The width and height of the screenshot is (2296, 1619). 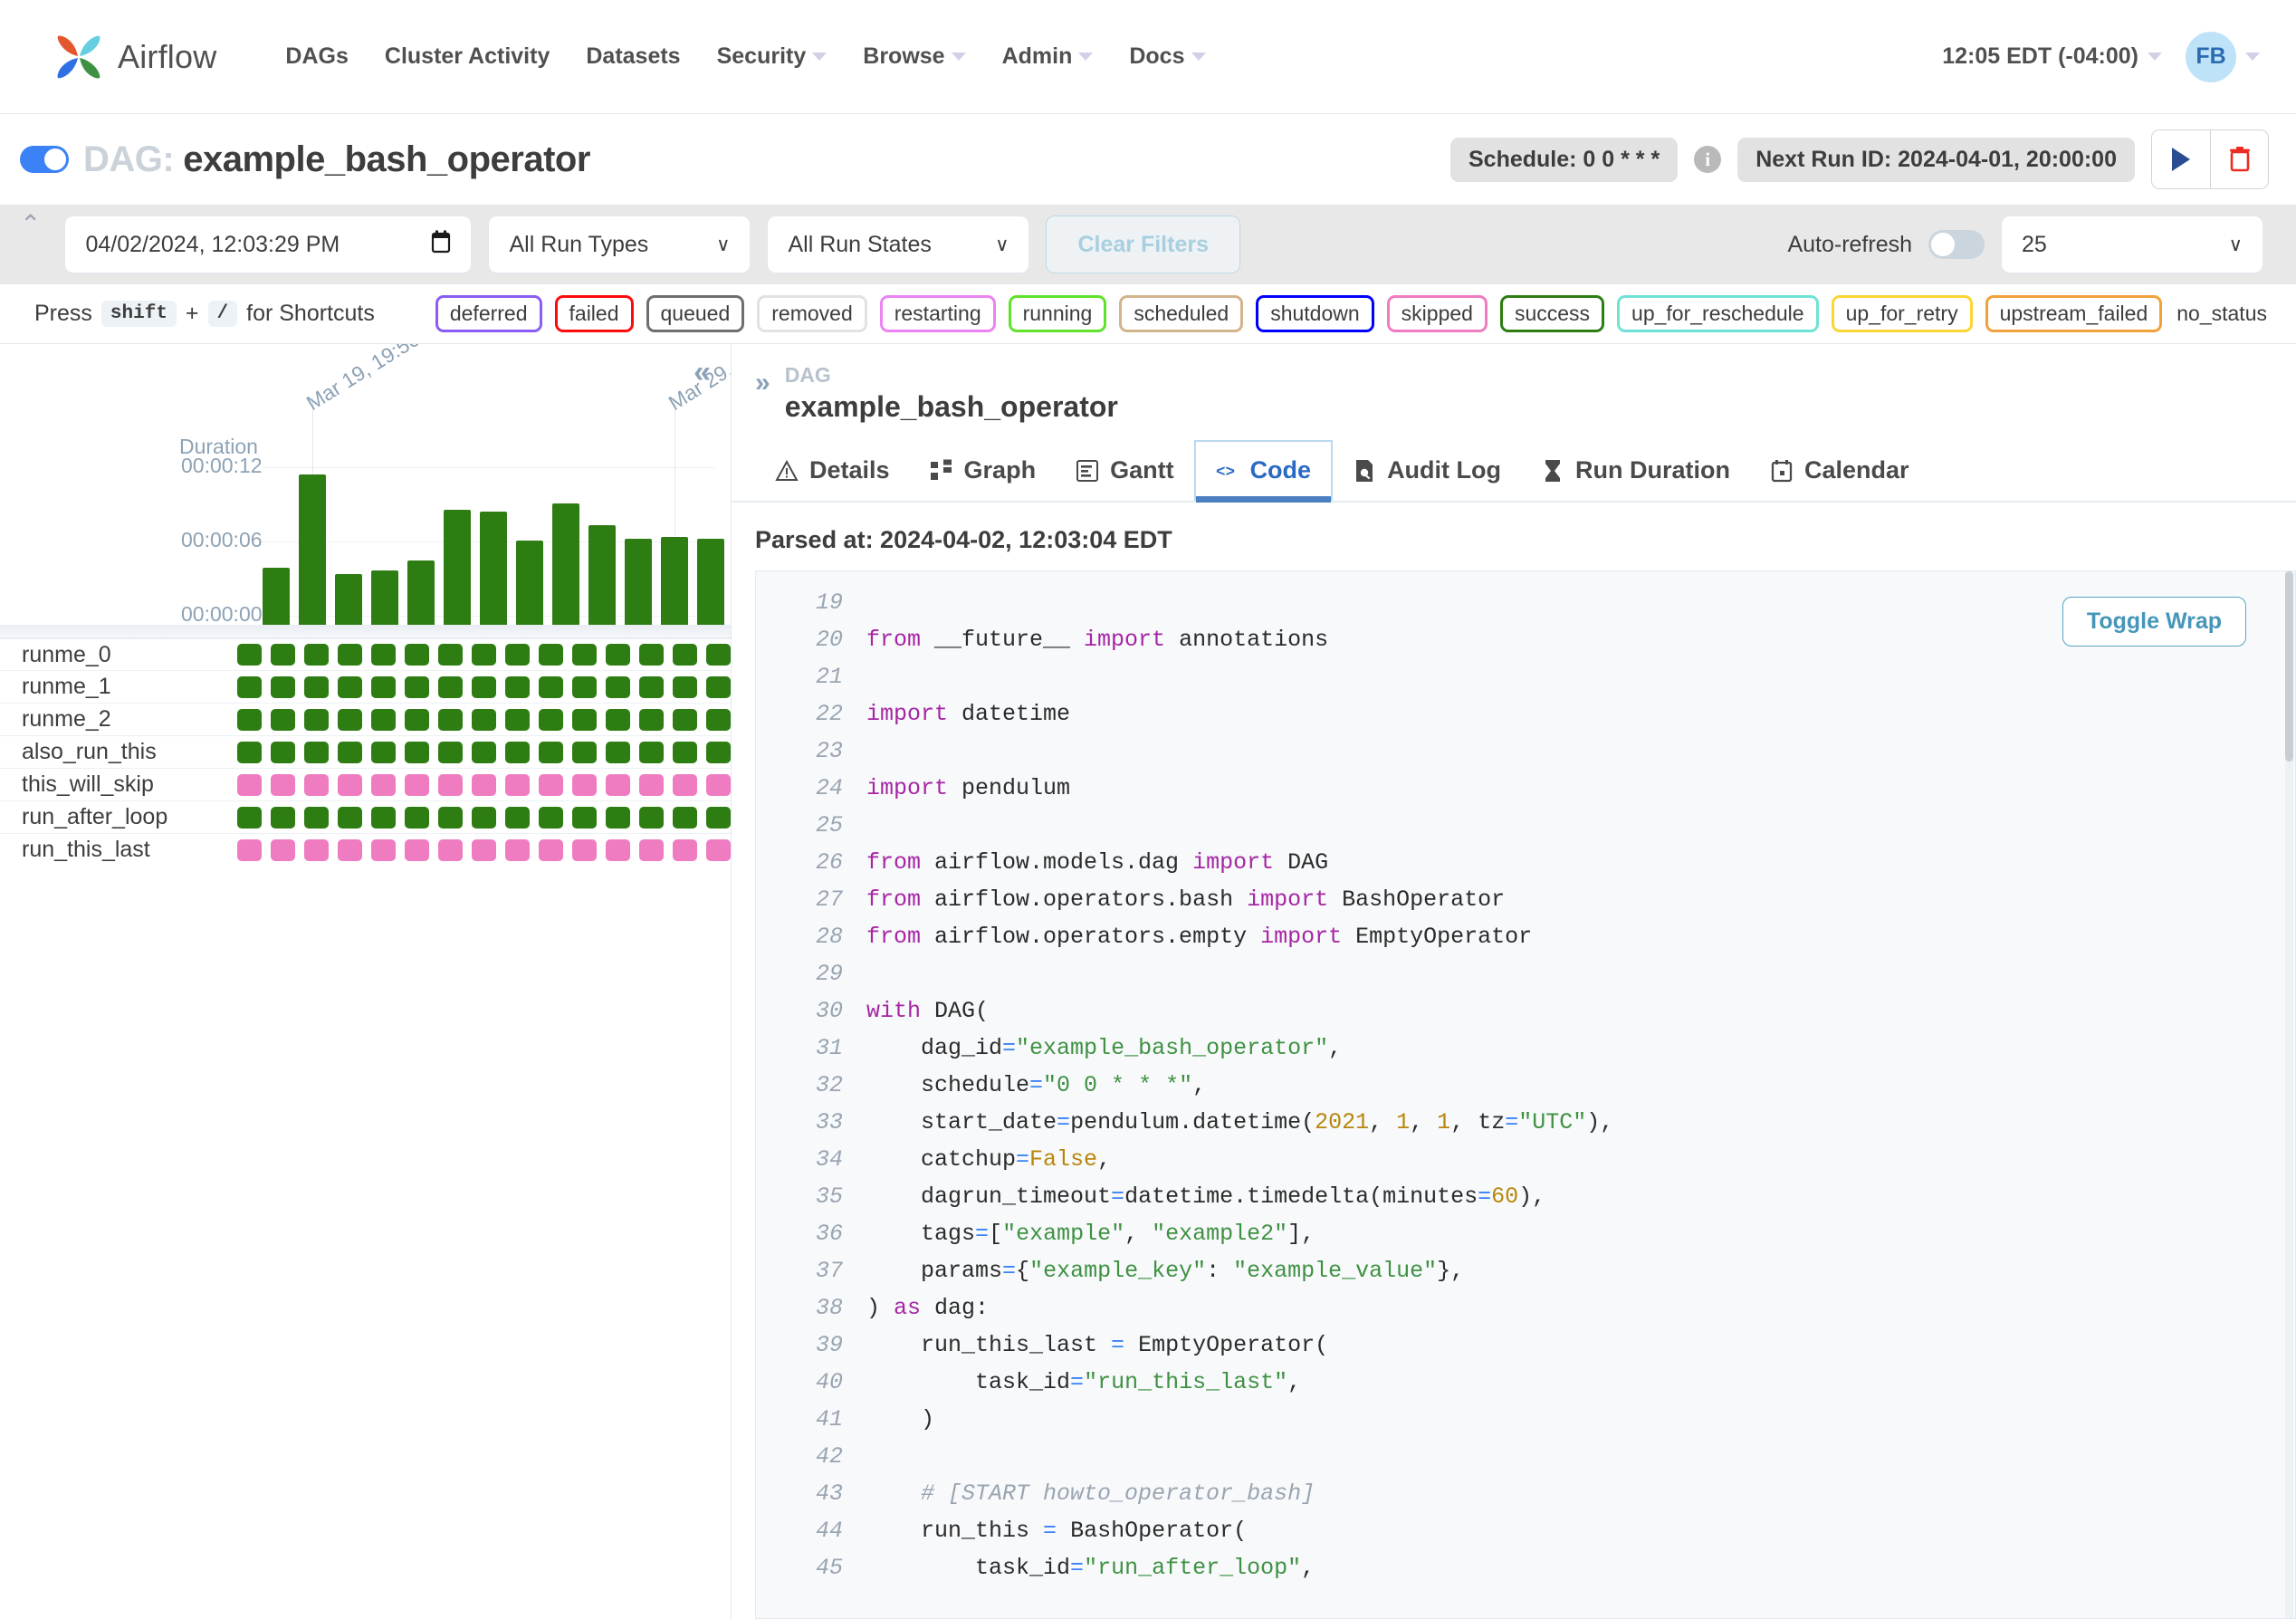 I want to click on user-menu: FB, so click(x=2223, y=56).